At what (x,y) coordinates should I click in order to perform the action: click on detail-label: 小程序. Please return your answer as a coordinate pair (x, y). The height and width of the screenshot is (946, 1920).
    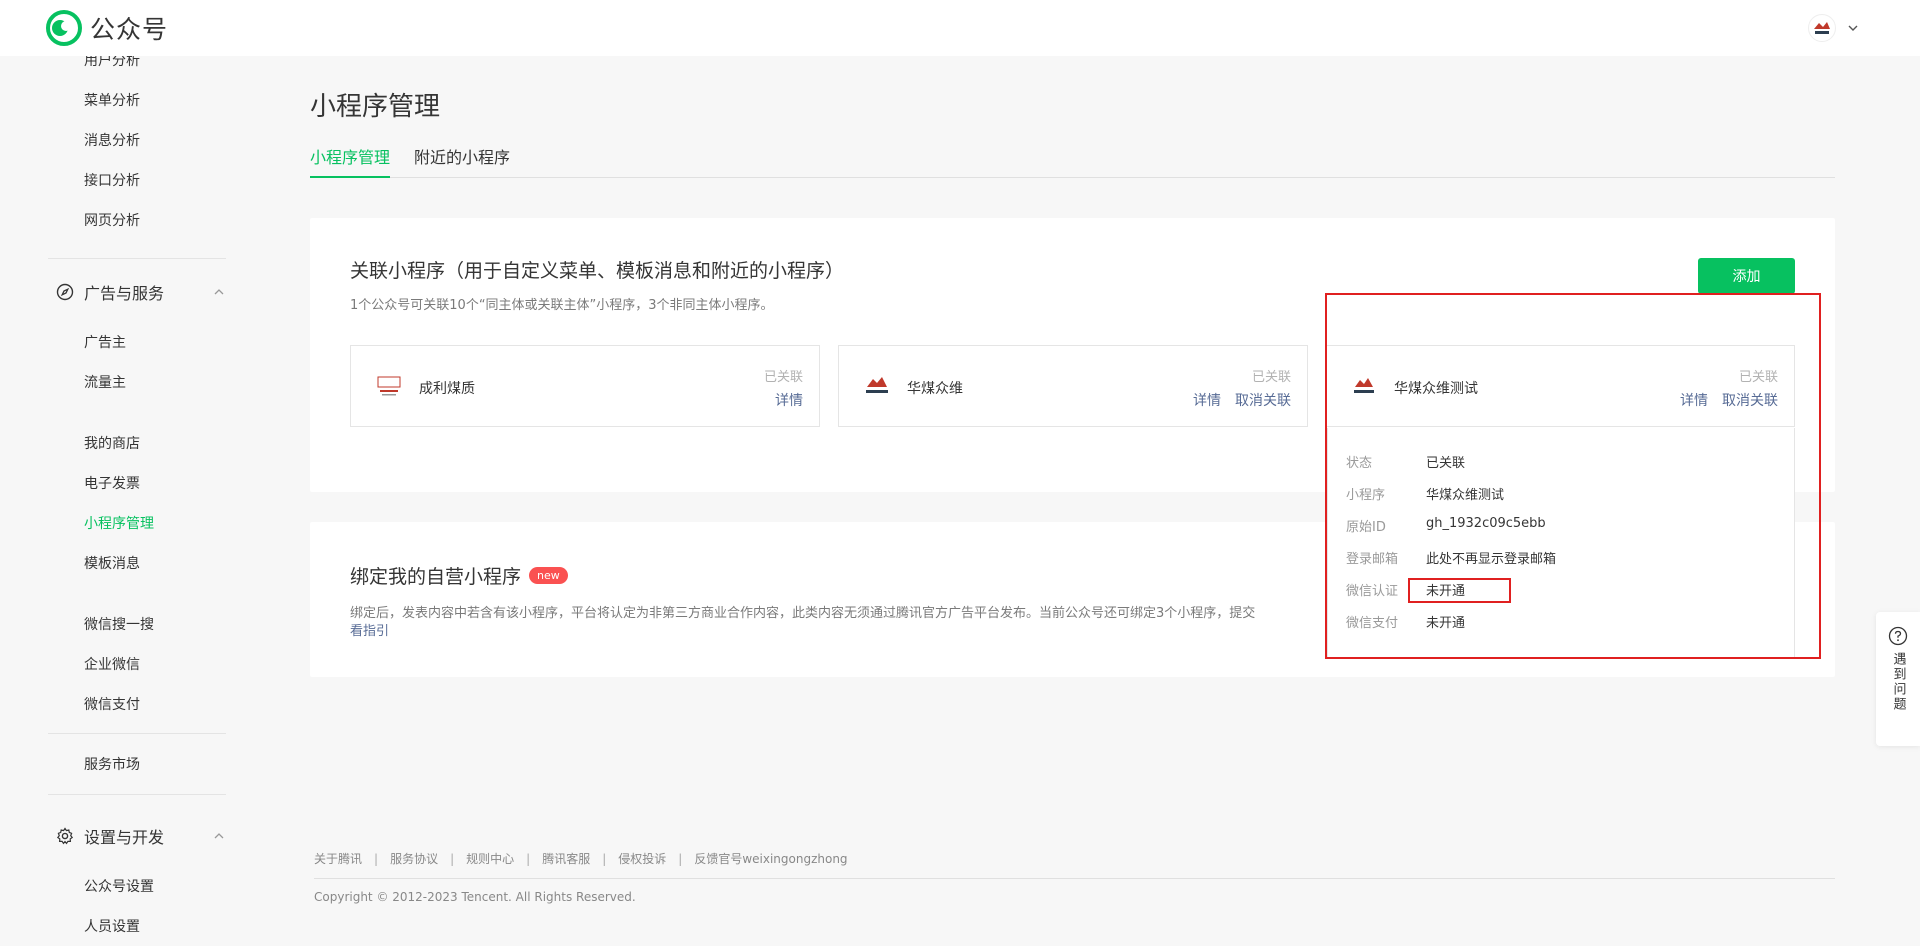
    Looking at the image, I should click on (1366, 495).